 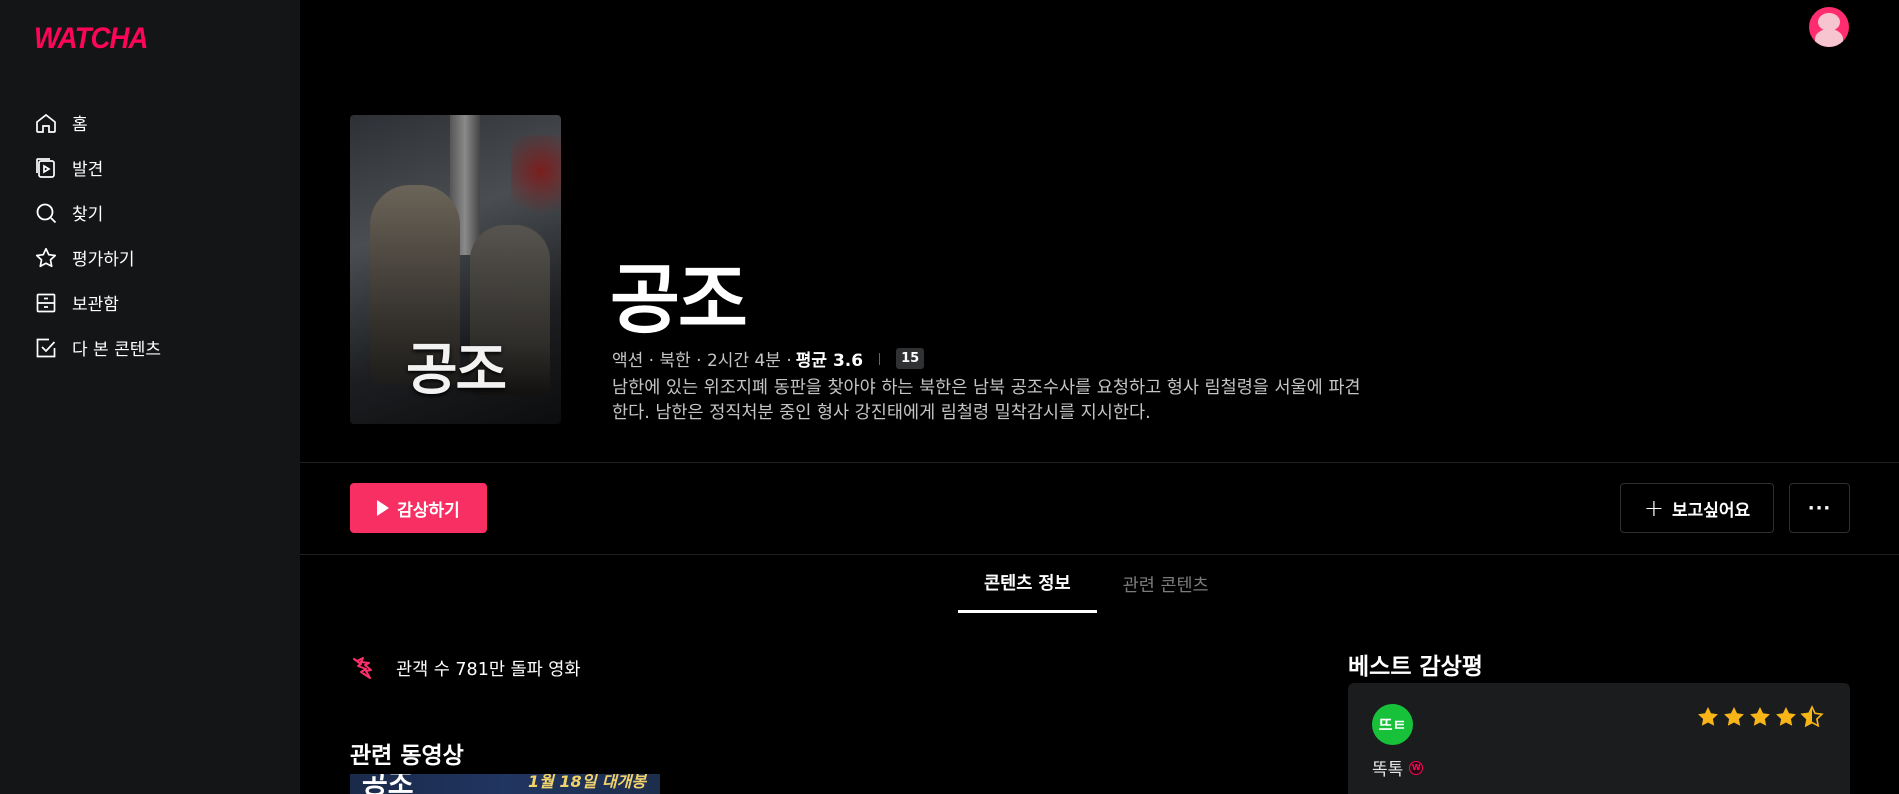 I want to click on discover-icon, so click(x=46, y=168).